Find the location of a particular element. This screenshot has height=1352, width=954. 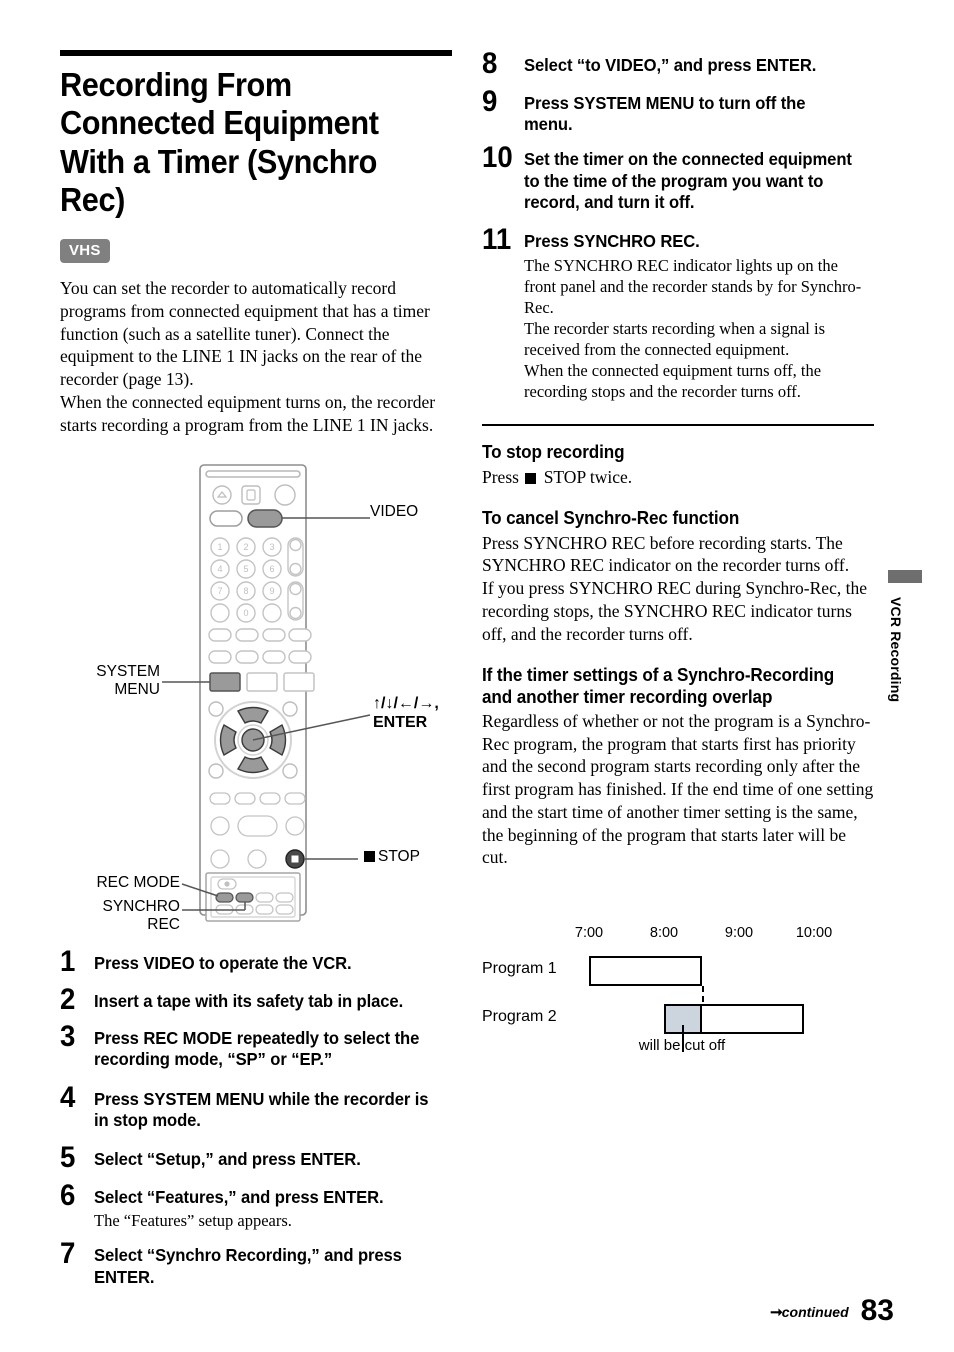

svg-text: 8 is located at coordinates (245, 591).